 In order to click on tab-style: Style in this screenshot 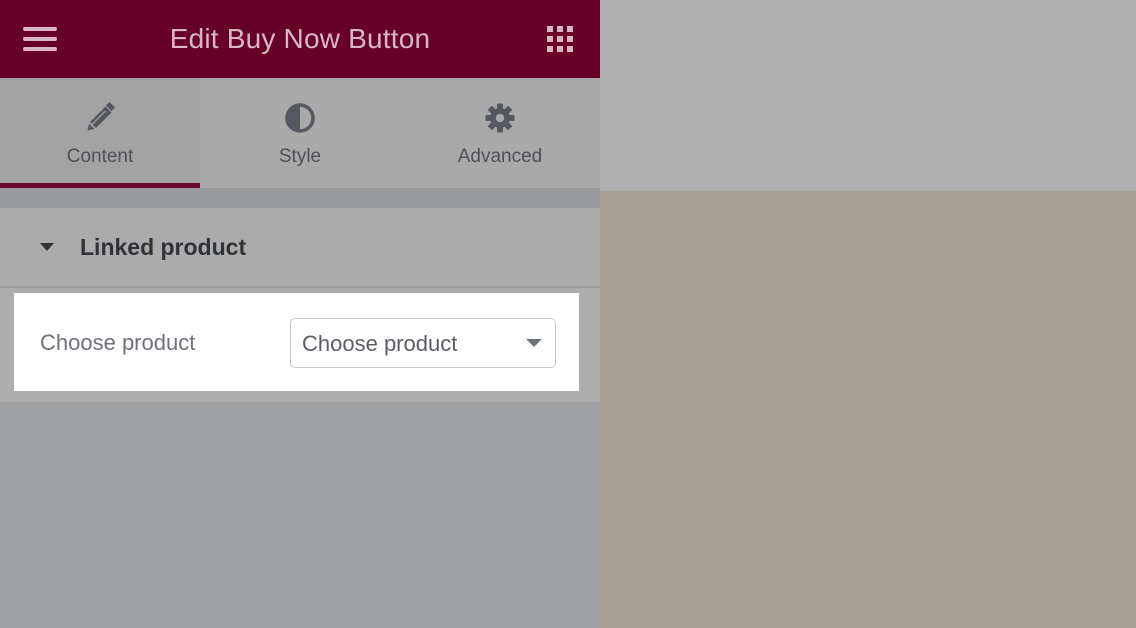, I will do `click(300, 133)`.